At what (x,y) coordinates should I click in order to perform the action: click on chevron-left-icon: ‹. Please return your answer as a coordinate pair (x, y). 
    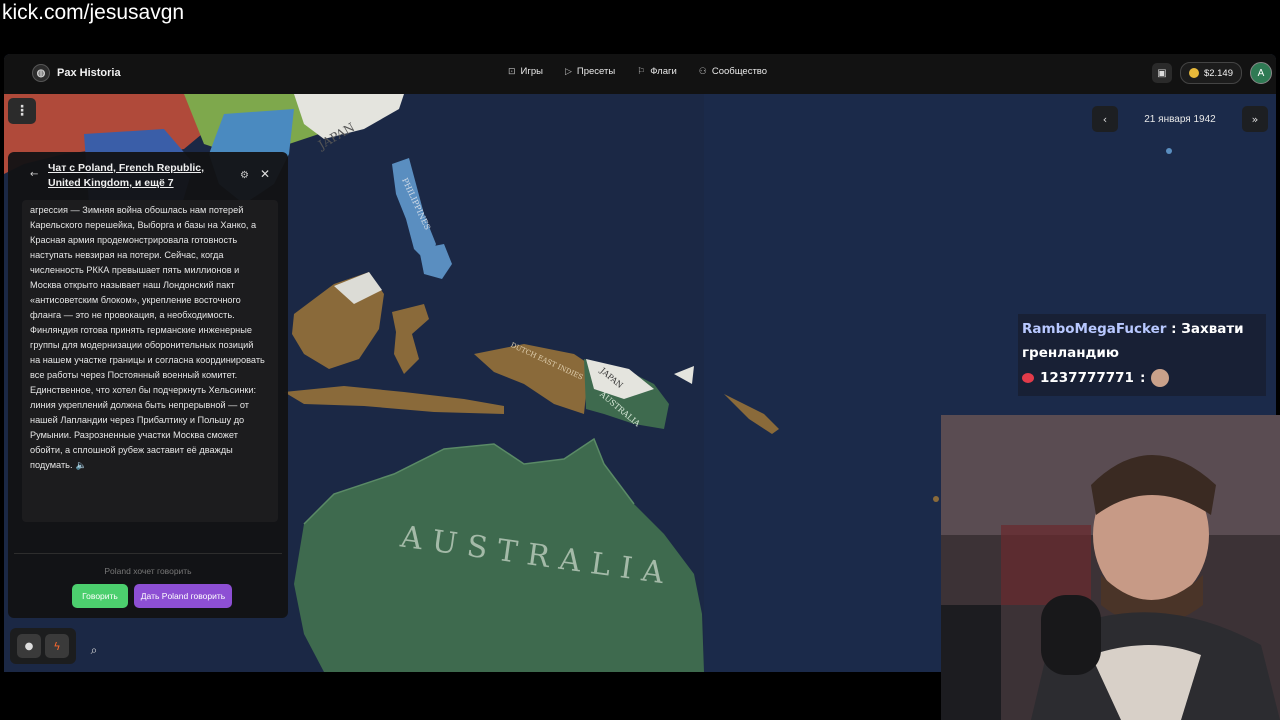
    Looking at the image, I should click on (1105, 119).